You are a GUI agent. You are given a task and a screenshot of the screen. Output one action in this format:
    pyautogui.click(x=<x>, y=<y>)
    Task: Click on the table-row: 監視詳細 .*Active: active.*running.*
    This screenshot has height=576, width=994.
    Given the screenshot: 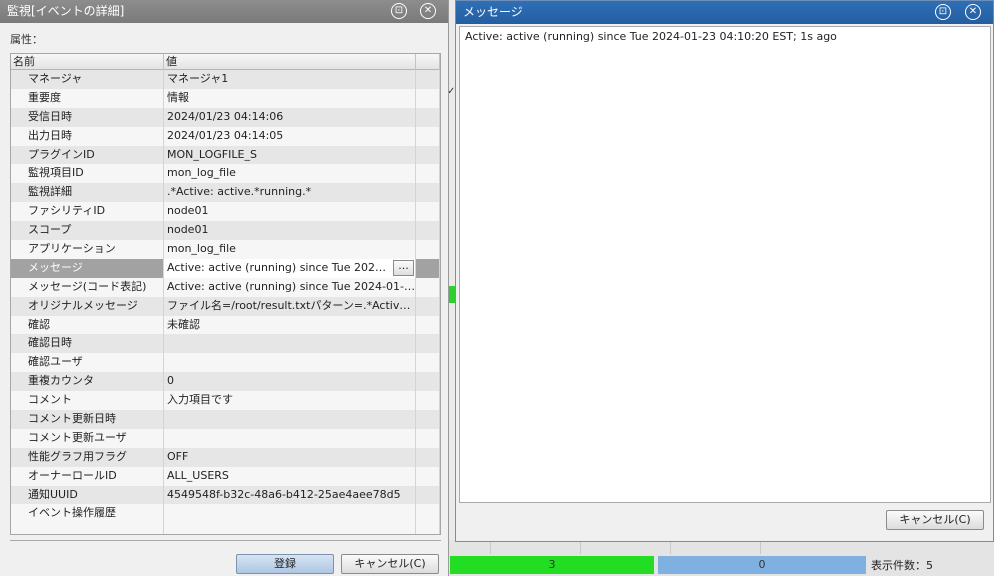 What is the action you would take?
    pyautogui.click(x=225, y=193)
    